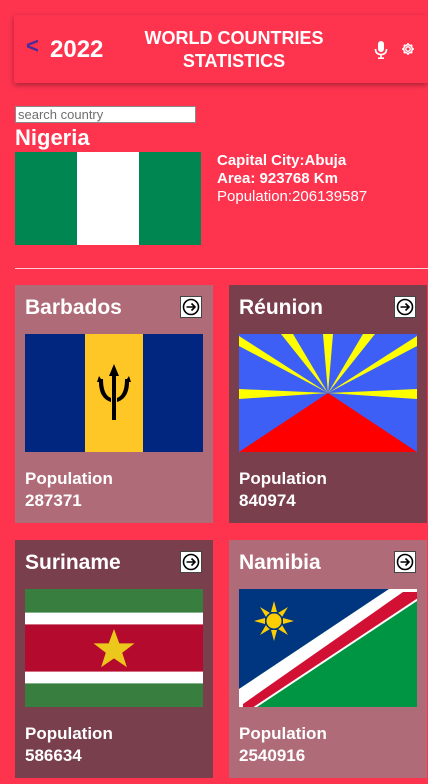 The width and height of the screenshot is (428, 784). Describe the element at coordinates (234, 61) in the screenshot. I see `title-line-2: STATISTICS` at that location.